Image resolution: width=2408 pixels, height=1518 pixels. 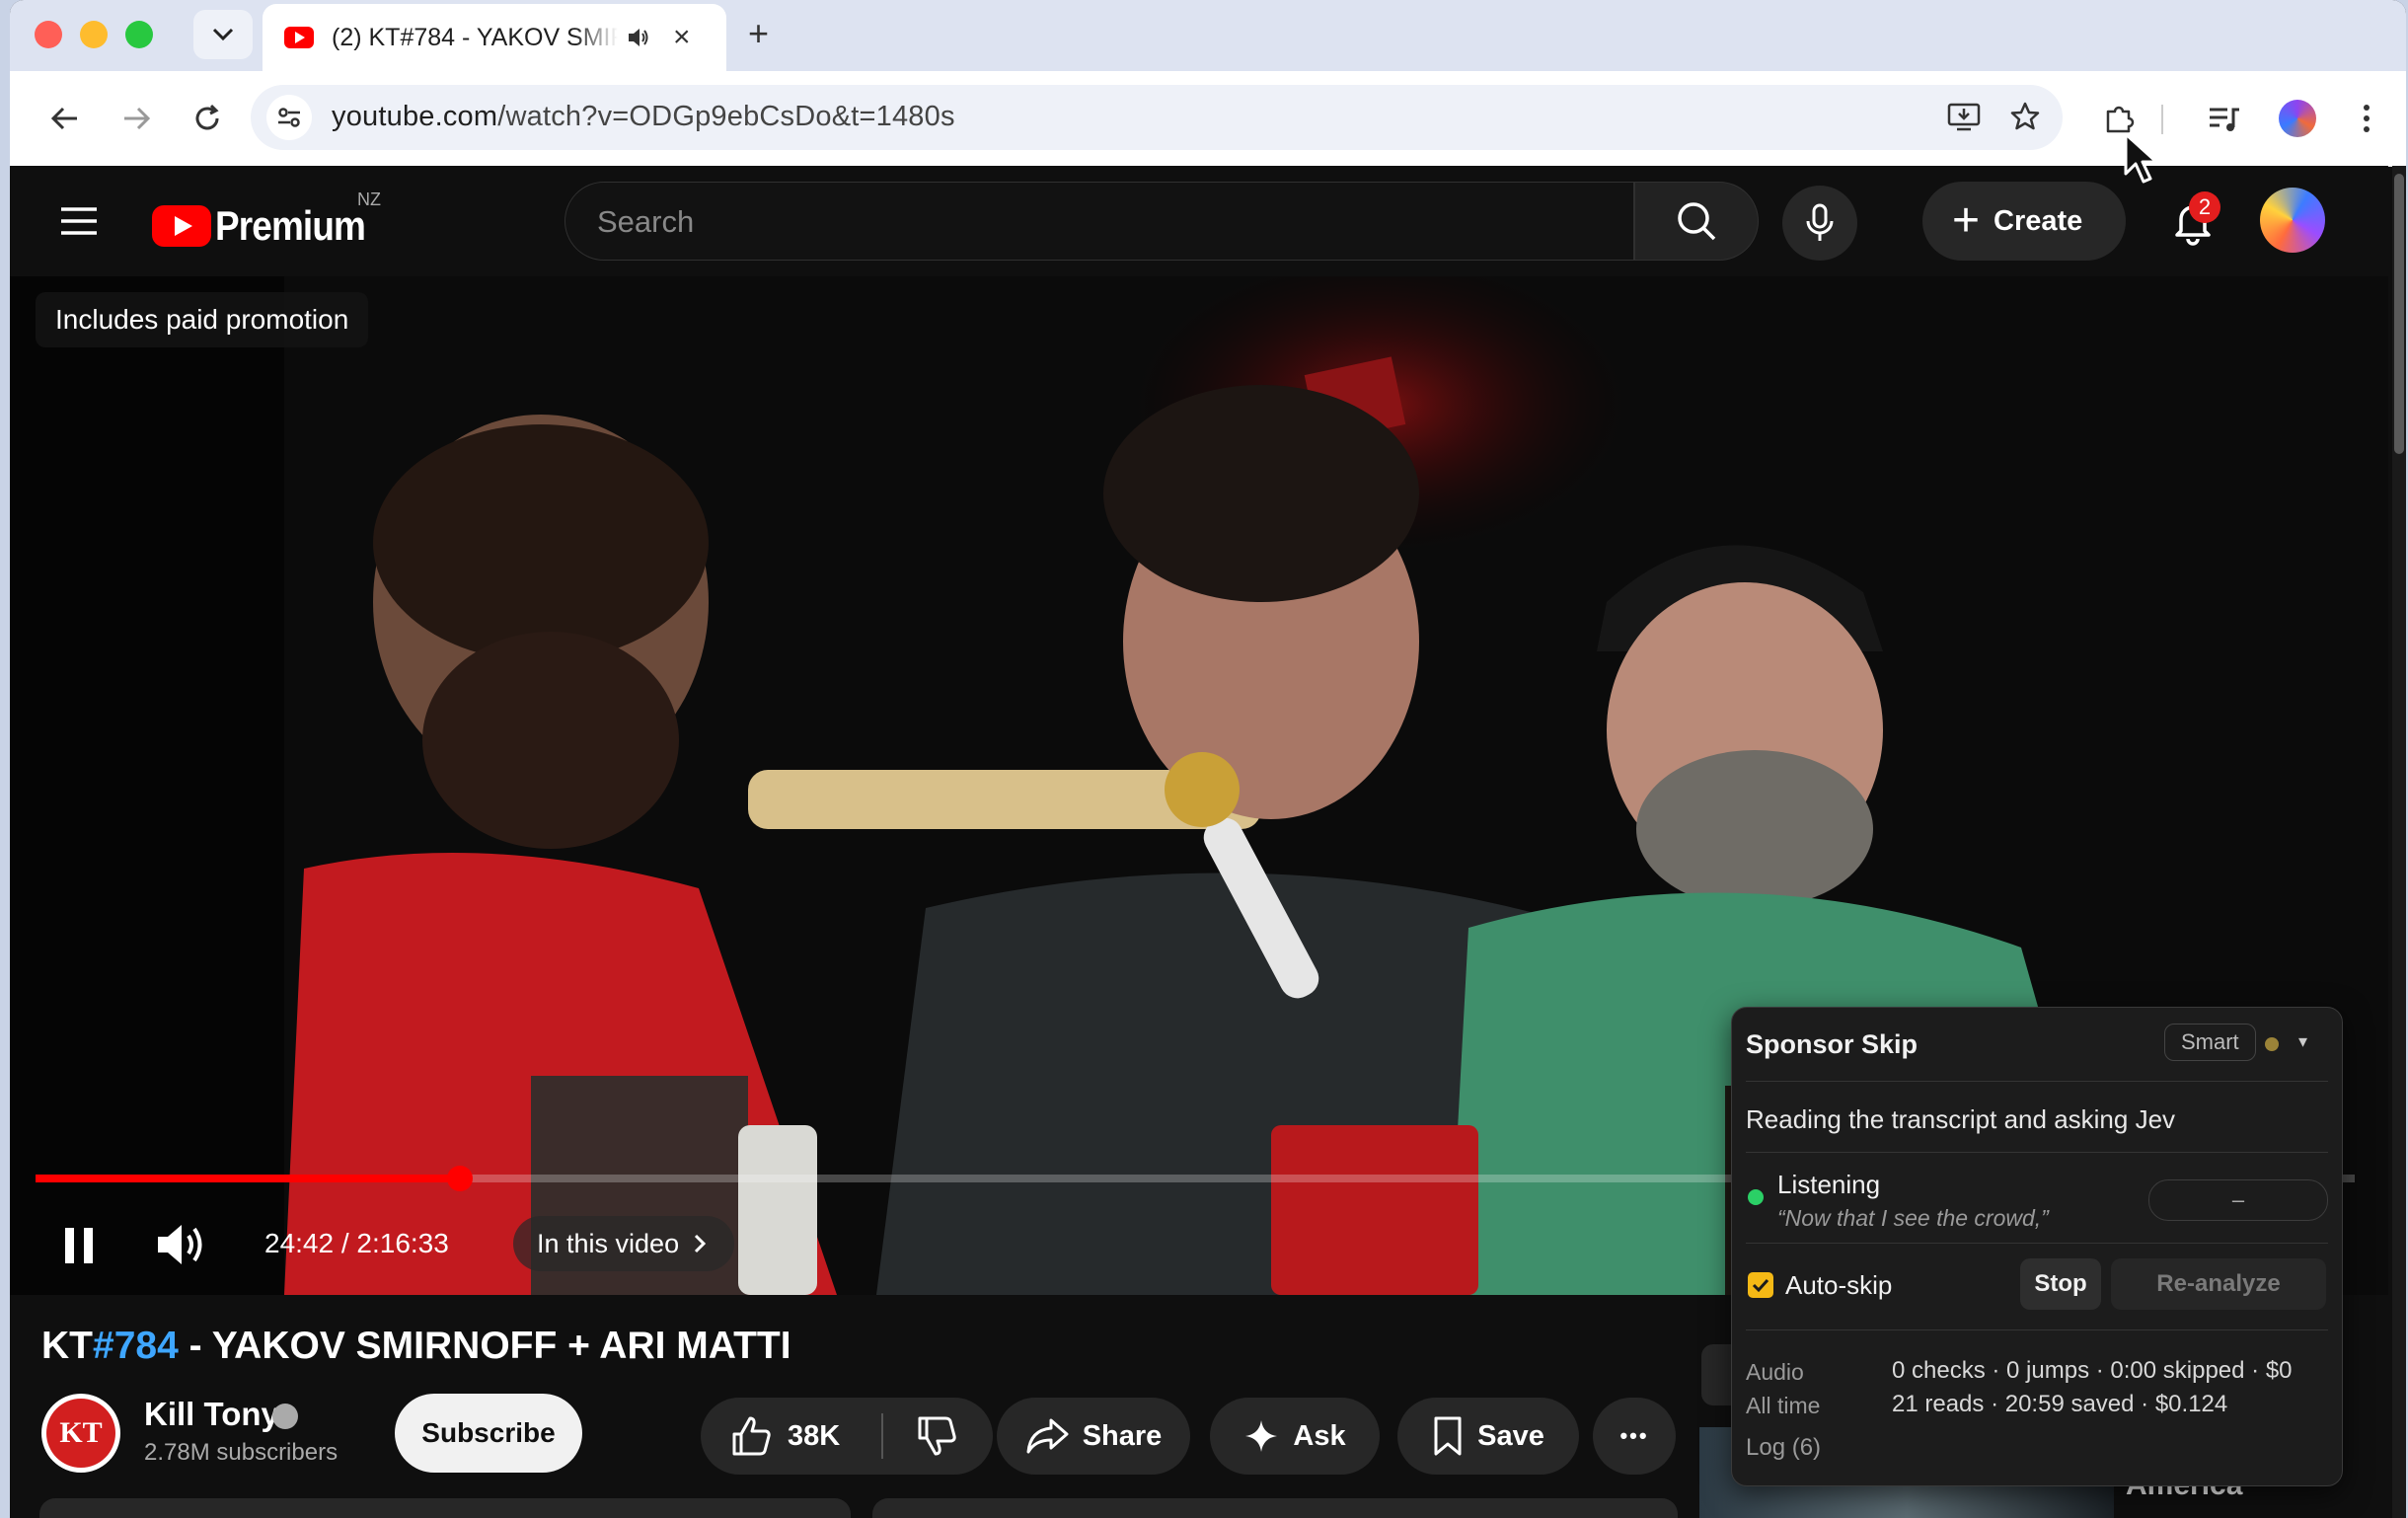 I want to click on minimize-window-button, so click(x=94, y=34).